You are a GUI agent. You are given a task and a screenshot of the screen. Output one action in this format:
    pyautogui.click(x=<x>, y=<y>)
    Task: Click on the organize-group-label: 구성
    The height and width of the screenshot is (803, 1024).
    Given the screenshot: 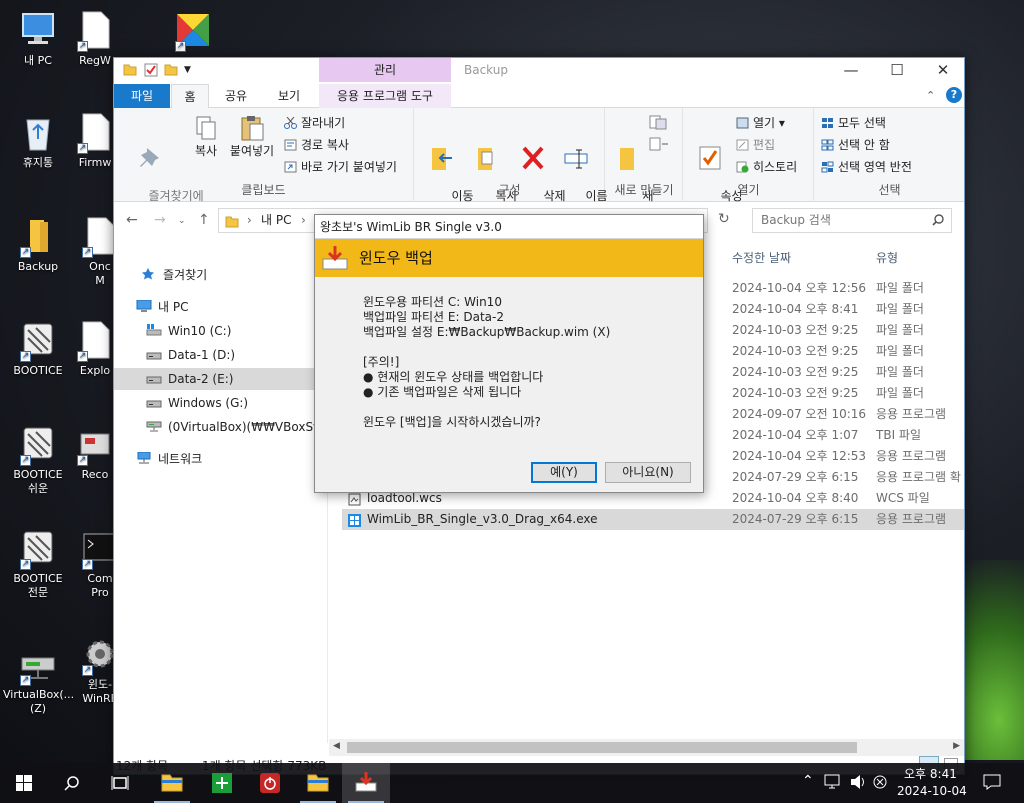 What is the action you would take?
    pyautogui.click(x=509, y=190)
    